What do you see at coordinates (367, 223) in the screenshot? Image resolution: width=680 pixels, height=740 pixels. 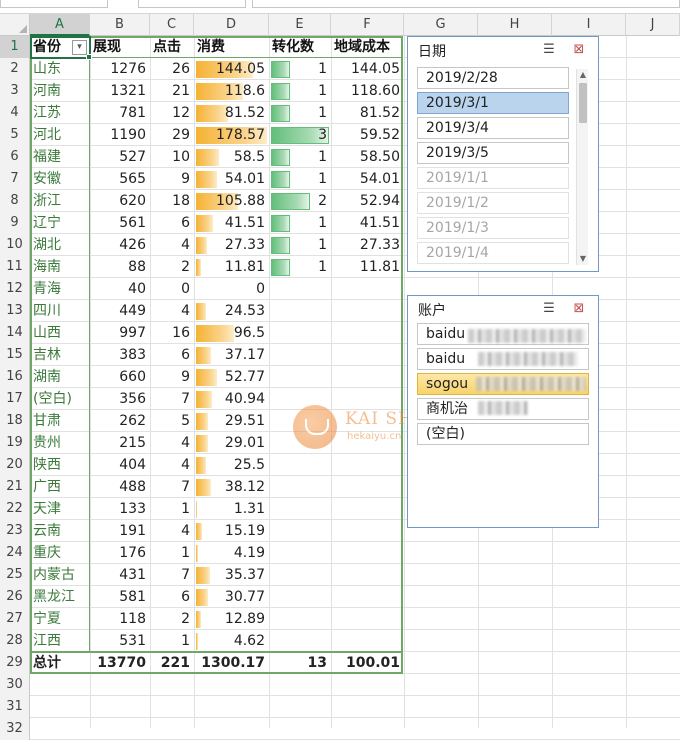 I see `pivot-cell-region_cost: 41.51` at bounding box center [367, 223].